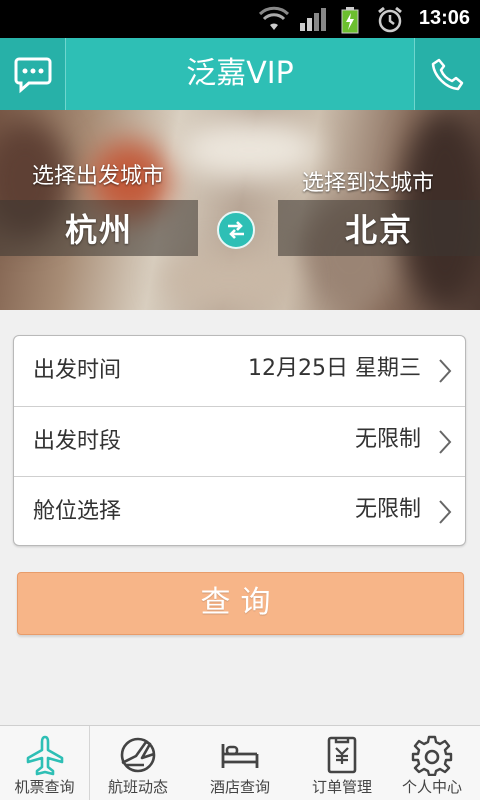 Image resolution: width=480 pixels, height=800 pixels. I want to click on signal-icon, so click(313, 19).